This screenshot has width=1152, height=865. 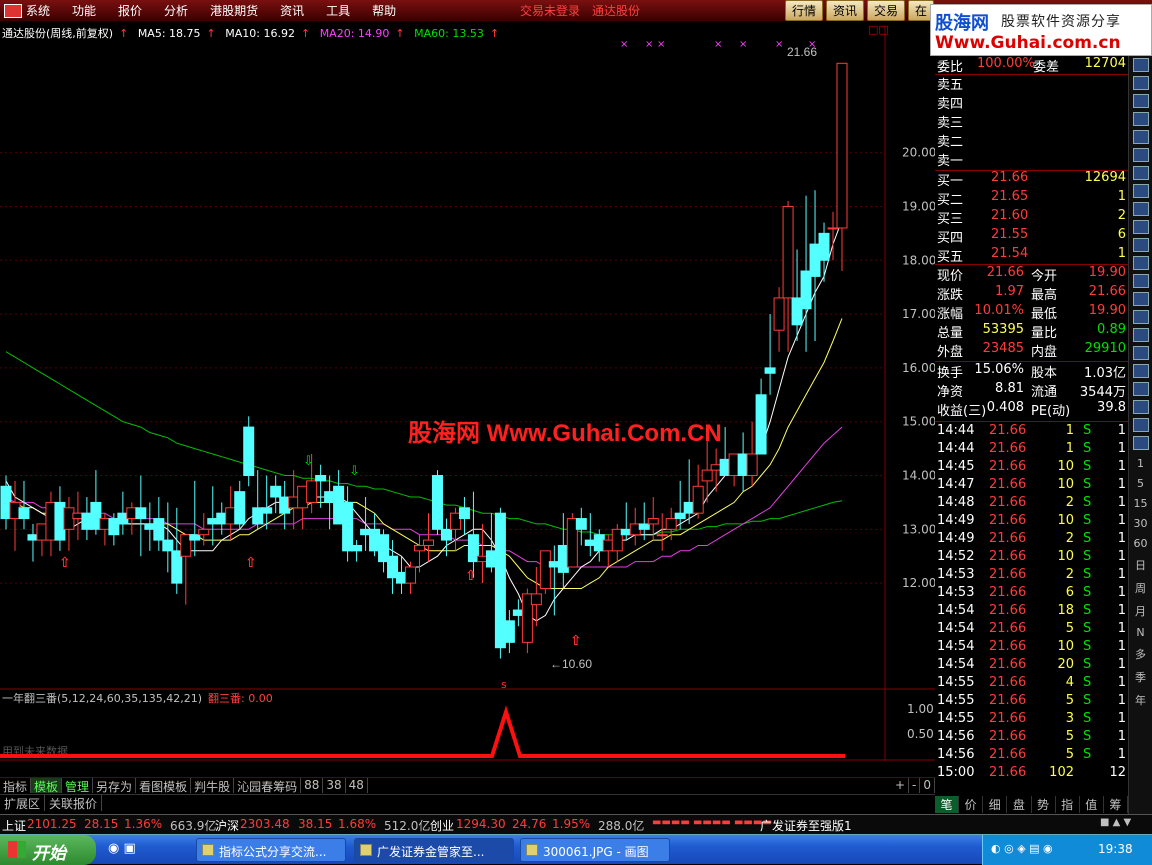 What do you see at coordinates (1140, 503) in the screenshot?
I see `period-button: 15` at bounding box center [1140, 503].